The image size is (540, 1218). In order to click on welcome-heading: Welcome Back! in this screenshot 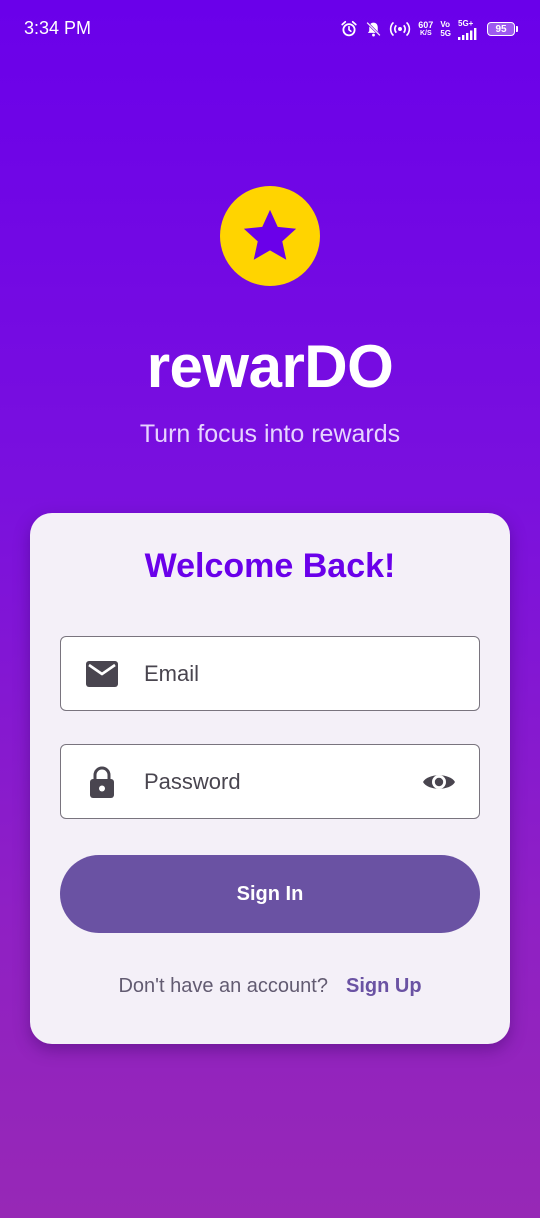, I will do `click(270, 566)`.